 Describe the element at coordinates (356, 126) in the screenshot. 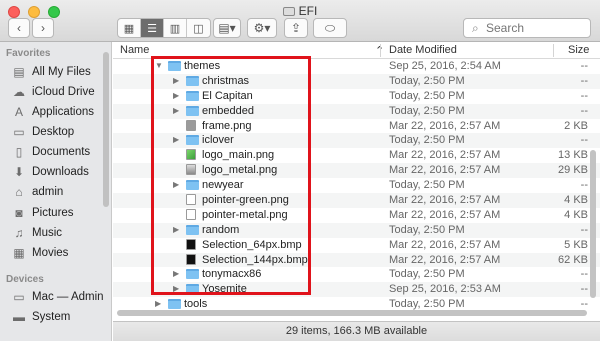

I see `table-row: frame.png Mar 22, 2016, 2:57 AM 2 KB` at that location.